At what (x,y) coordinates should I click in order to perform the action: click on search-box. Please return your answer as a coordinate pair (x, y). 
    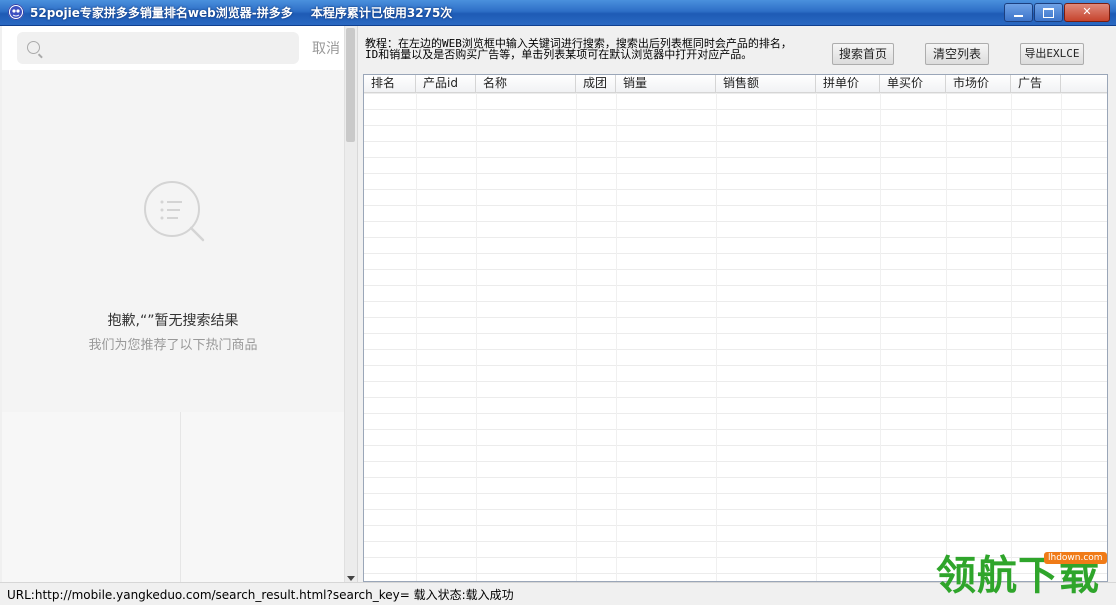
    Looking at the image, I should click on (158, 49).